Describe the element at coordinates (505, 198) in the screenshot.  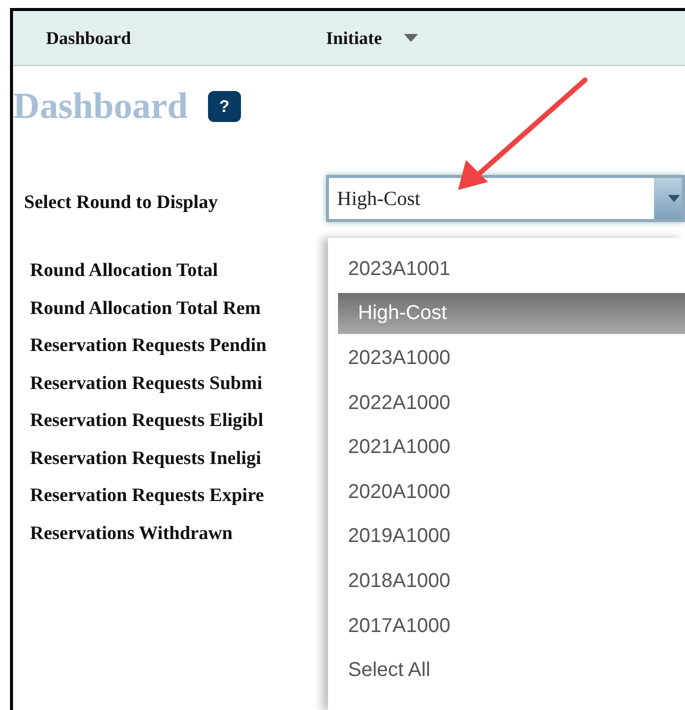
I see `round-select: High-Cost` at that location.